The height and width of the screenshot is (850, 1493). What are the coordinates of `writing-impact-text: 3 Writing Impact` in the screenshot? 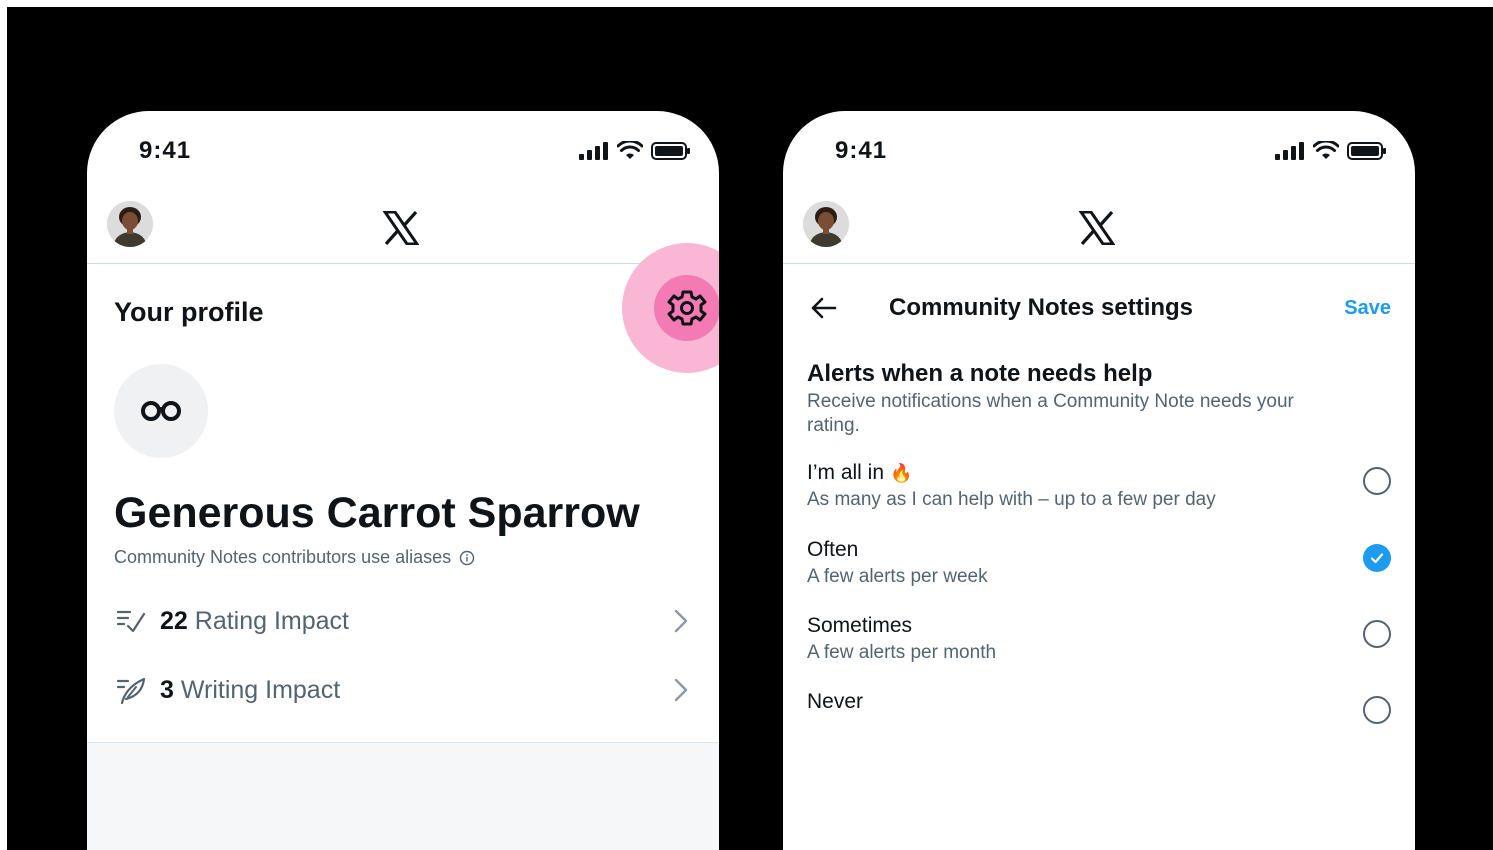 It's located at (250, 690).